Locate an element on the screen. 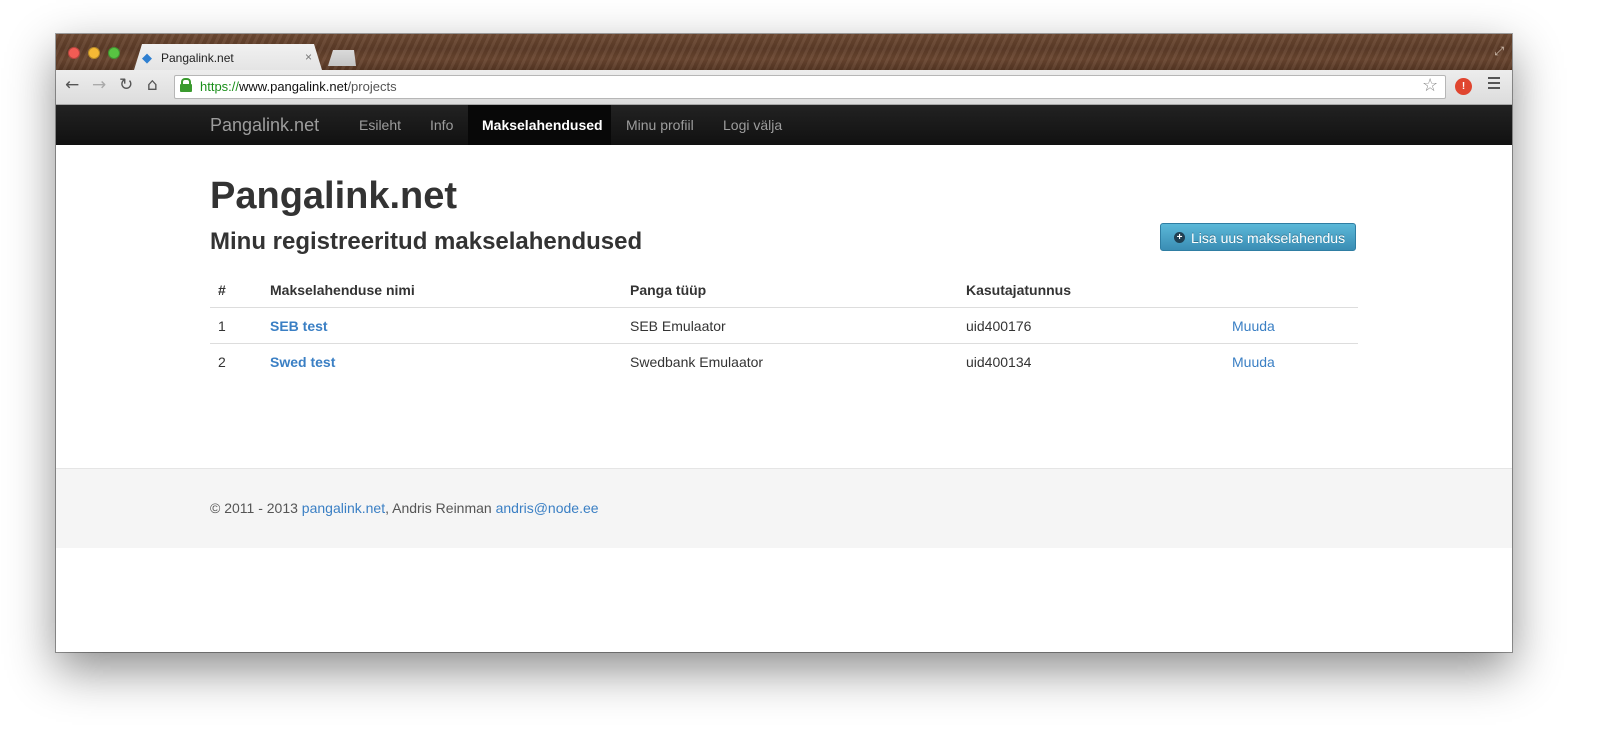 Image resolution: width=1598 pixels, height=744 pixels. fullscreen-icon: ⤢ is located at coordinates (1499, 51).